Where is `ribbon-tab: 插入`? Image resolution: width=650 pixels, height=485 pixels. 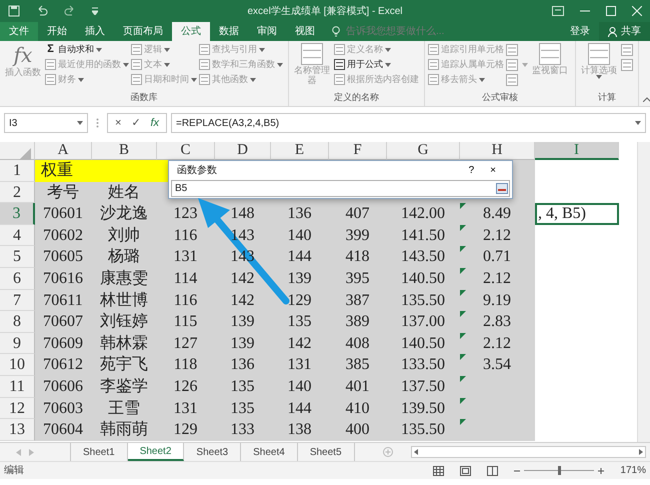
ribbon-tab: 插入 is located at coordinates (95, 31).